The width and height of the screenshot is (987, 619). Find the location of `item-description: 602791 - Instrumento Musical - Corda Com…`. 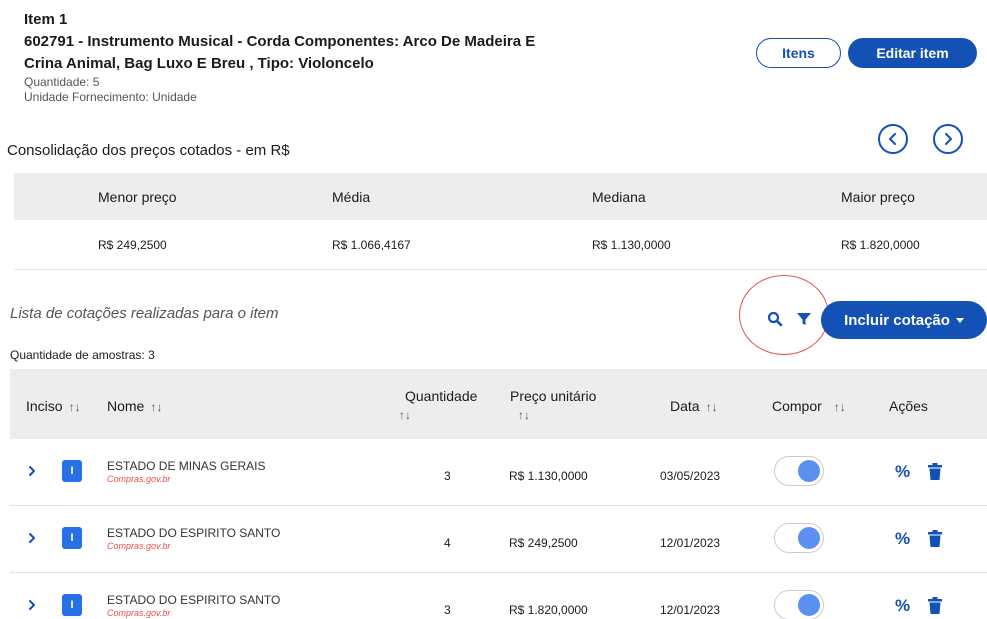

item-description: 602791 - Instrumento Musical - Corda Com… is located at coordinates (280, 52).